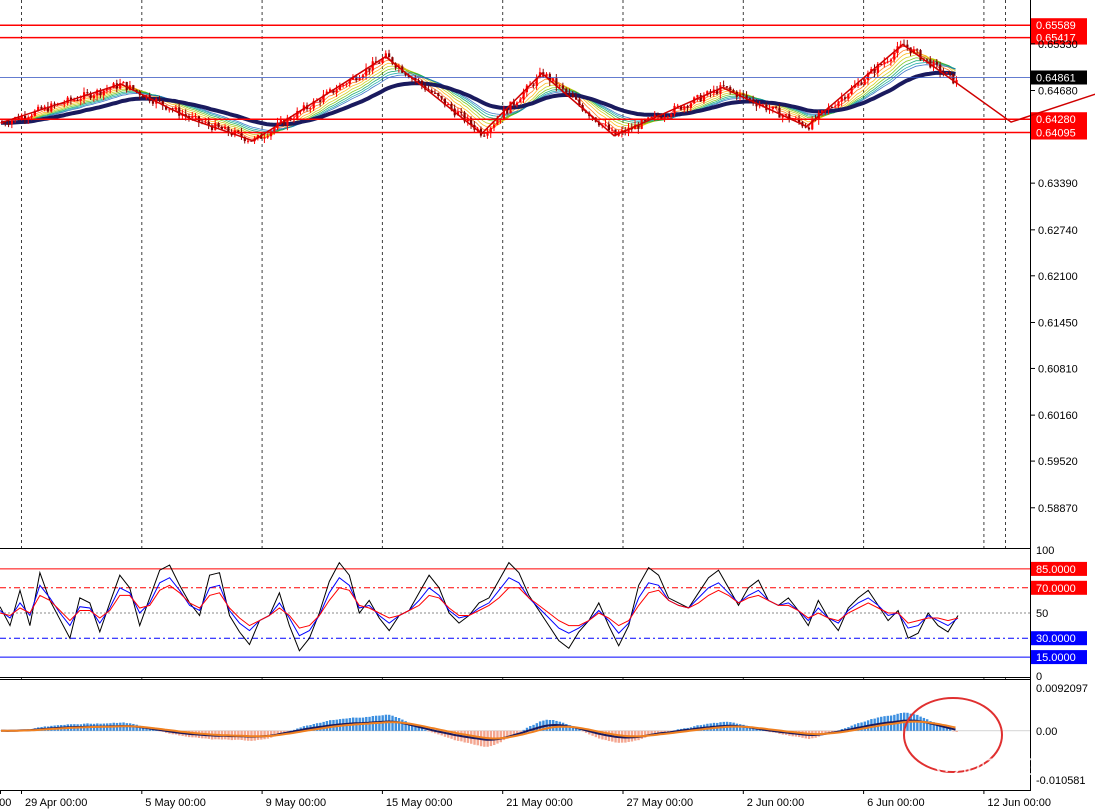 The height and width of the screenshot is (810, 1095). I want to click on time-tick-label: 12 Jun 00:00, so click(1019, 803).